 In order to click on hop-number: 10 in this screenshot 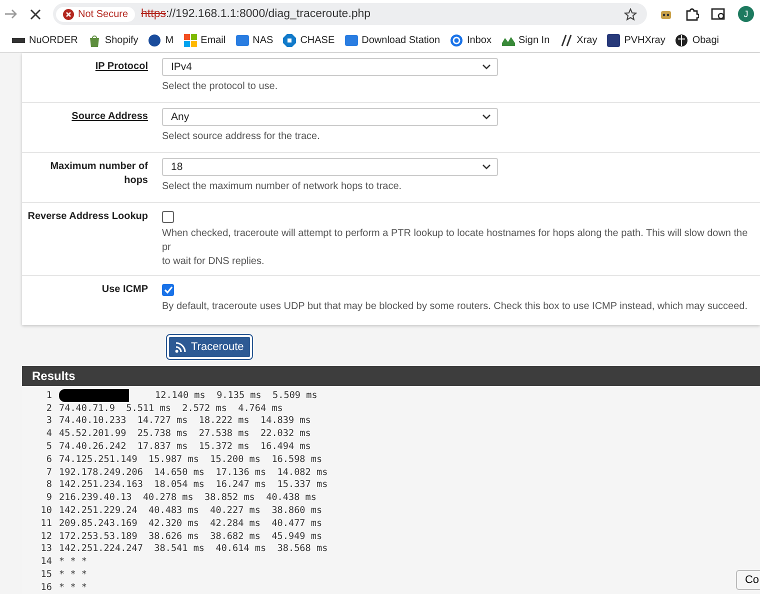, I will do `click(46, 510)`.